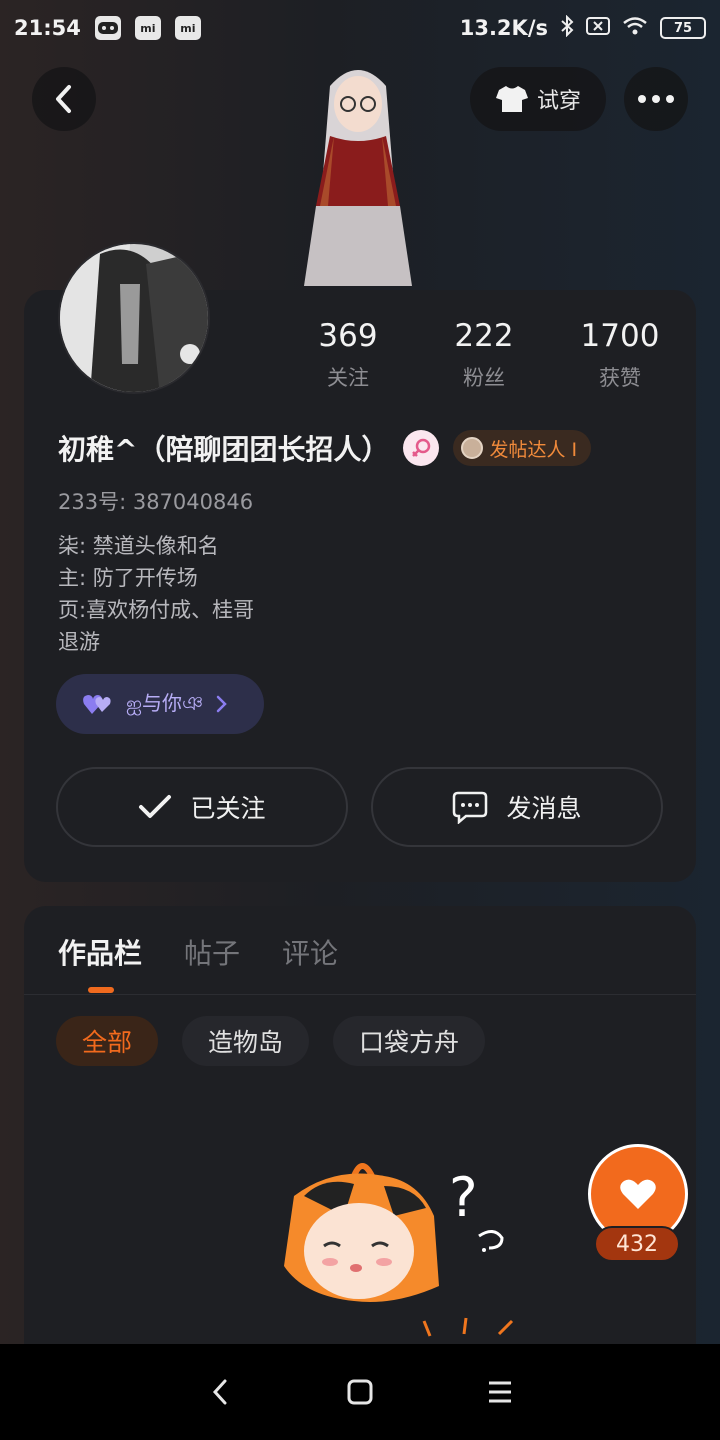 Image resolution: width=720 pixels, height=1440 pixels. Describe the element at coordinates (221, 704) in the screenshot. I see `chevron-right-icon` at that location.